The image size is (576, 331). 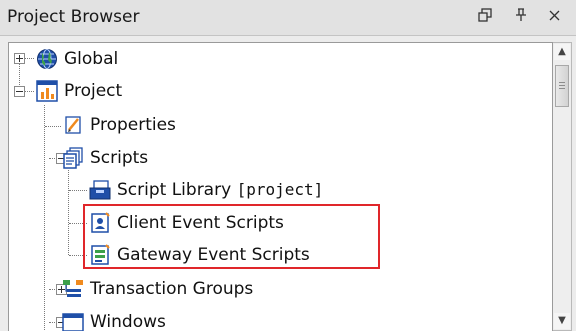 I want to click on windows-icon-glyph, so click(x=73, y=322).